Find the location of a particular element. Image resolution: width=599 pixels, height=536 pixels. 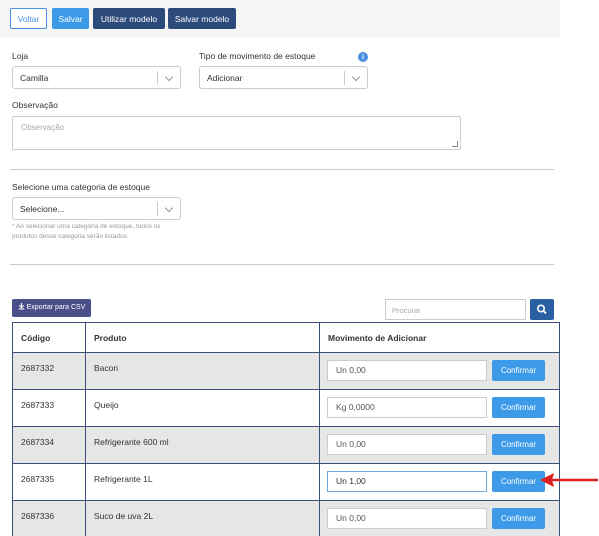

export-csv-button: Exportar para CSV is located at coordinates (51, 308).